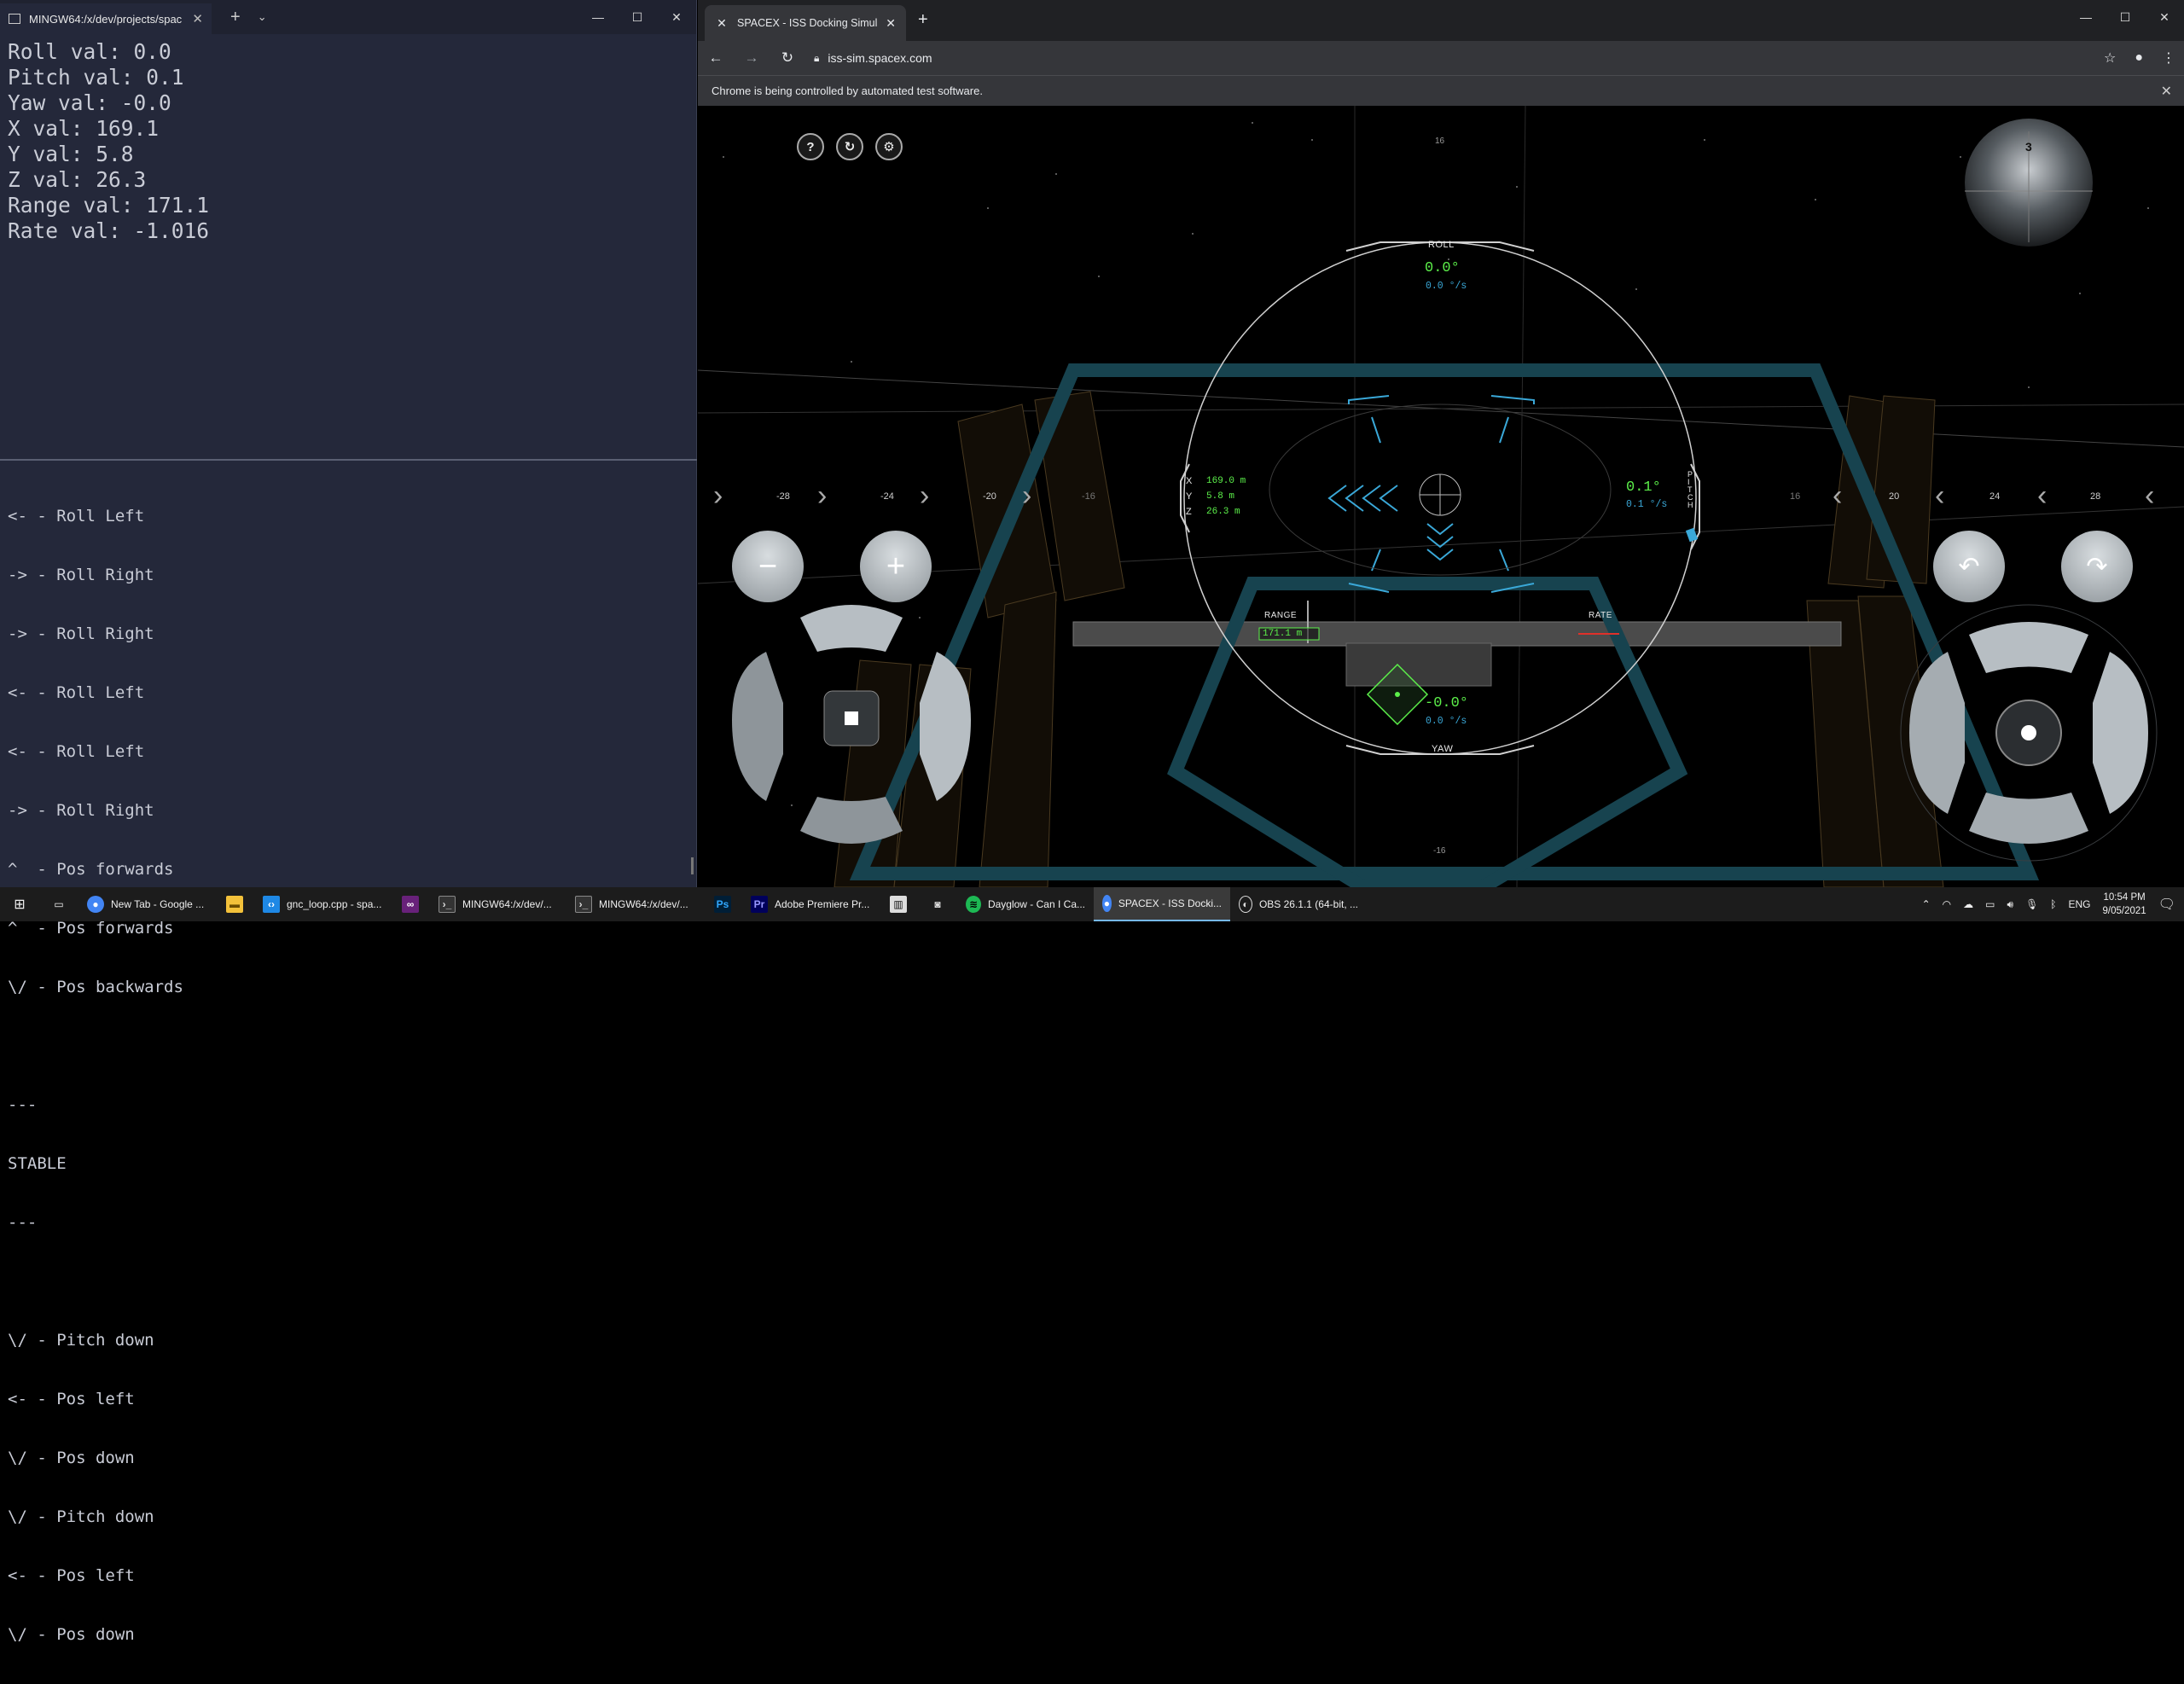 Image resolution: width=2184 pixels, height=1684 pixels. What do you see at coordinates (898, 904) in the screenshot?
I see `taskbar-item: ▥` at bounding box center [898, 904].